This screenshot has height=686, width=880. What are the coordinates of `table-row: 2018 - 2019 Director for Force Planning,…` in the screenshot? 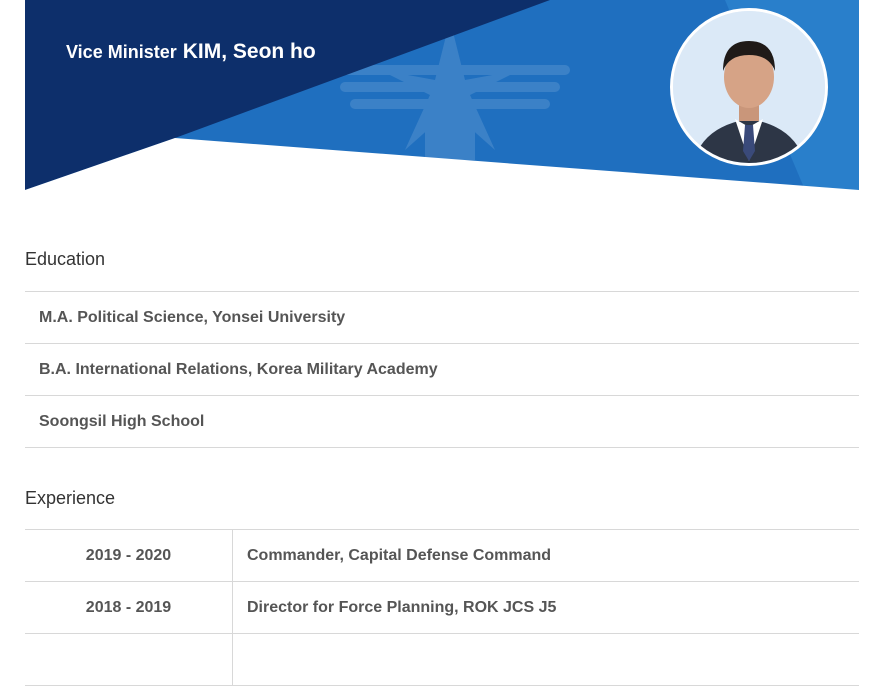 It's located at (442, 608).